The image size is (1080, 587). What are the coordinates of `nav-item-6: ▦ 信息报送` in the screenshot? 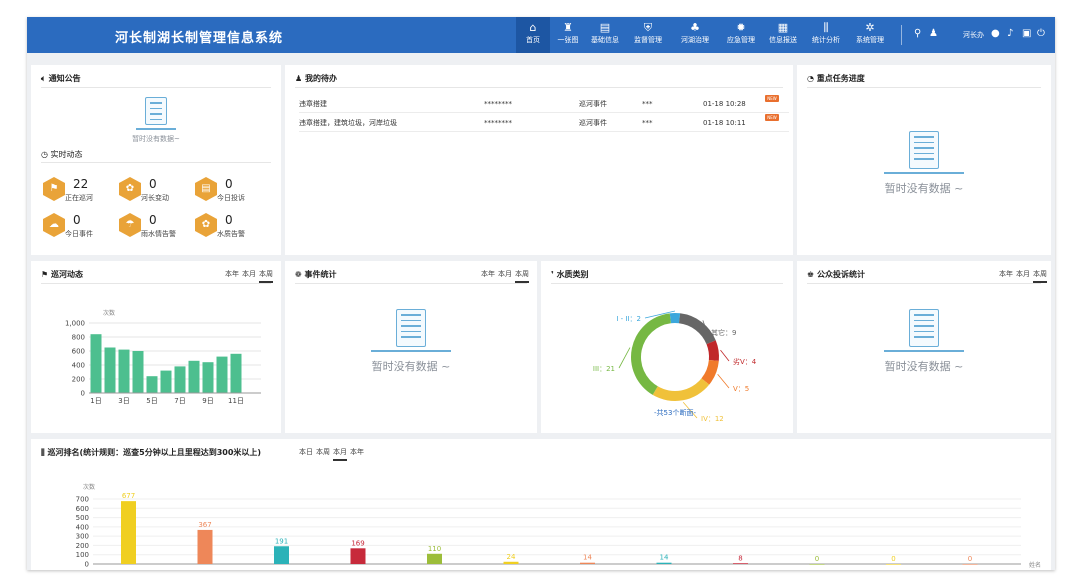 It's located at (783, 35).